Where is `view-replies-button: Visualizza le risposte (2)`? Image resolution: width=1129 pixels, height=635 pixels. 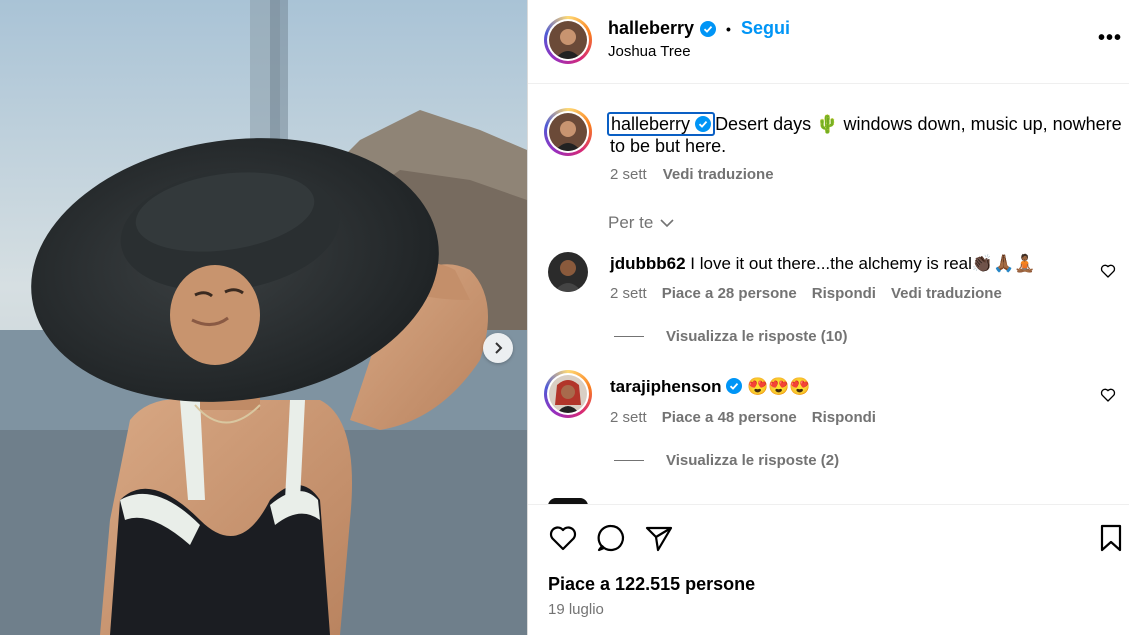 view-replies-button: Visualizza le risposte (2) is located at coordinates (726, 460).